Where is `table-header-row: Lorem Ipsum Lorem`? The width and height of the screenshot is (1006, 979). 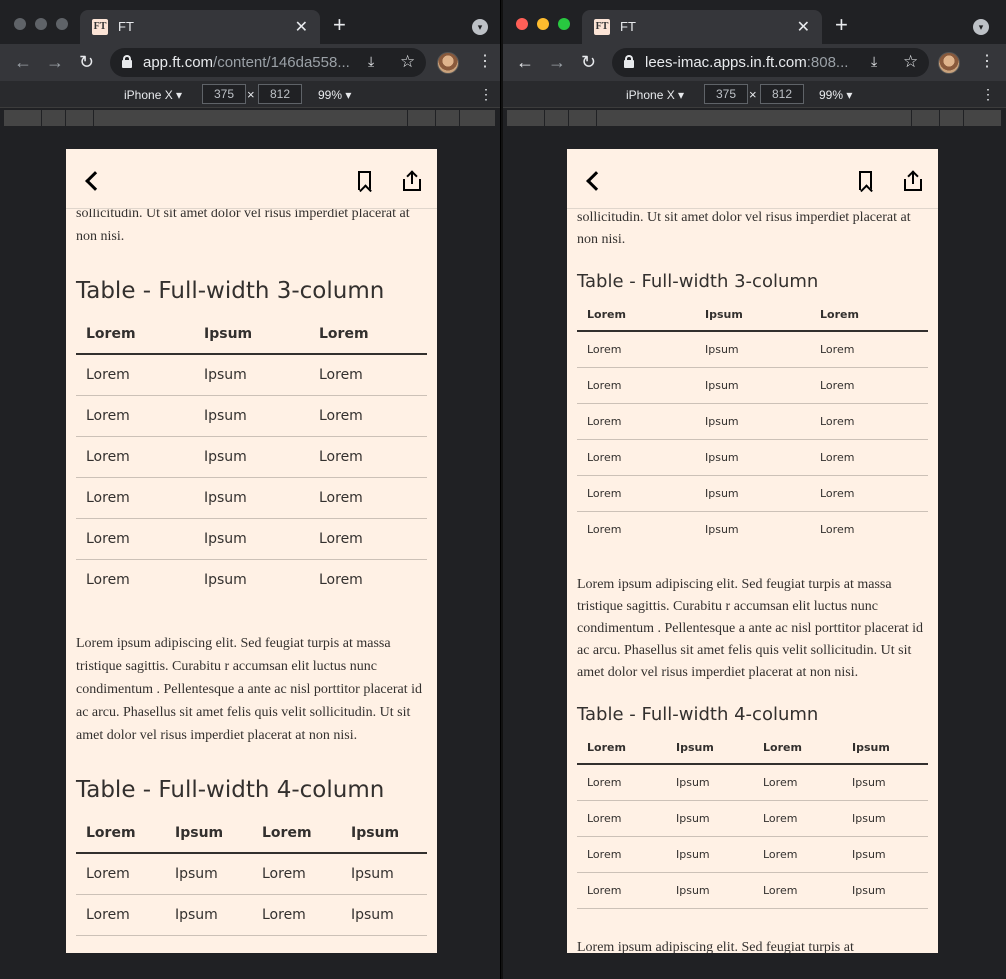 table-header-row: Lorem Ipsum Lorem is located at coordinates (752, 315).